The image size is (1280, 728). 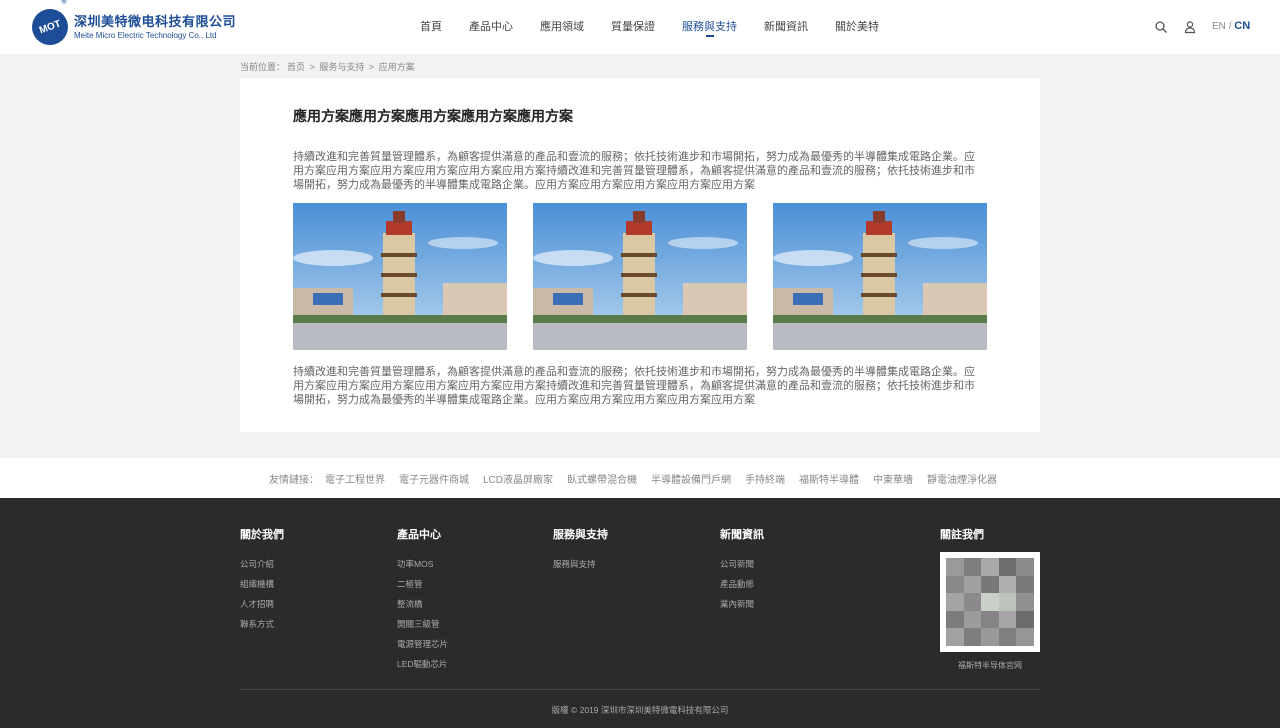 I want to click on friend-link: LCD液晶屏廠家, so click(x=518, y=478).